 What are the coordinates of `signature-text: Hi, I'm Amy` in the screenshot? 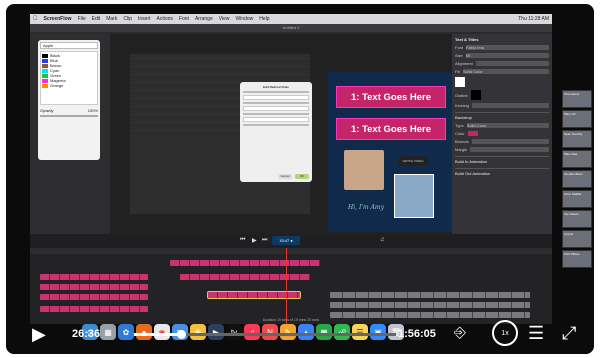 It's located at (366, 207).